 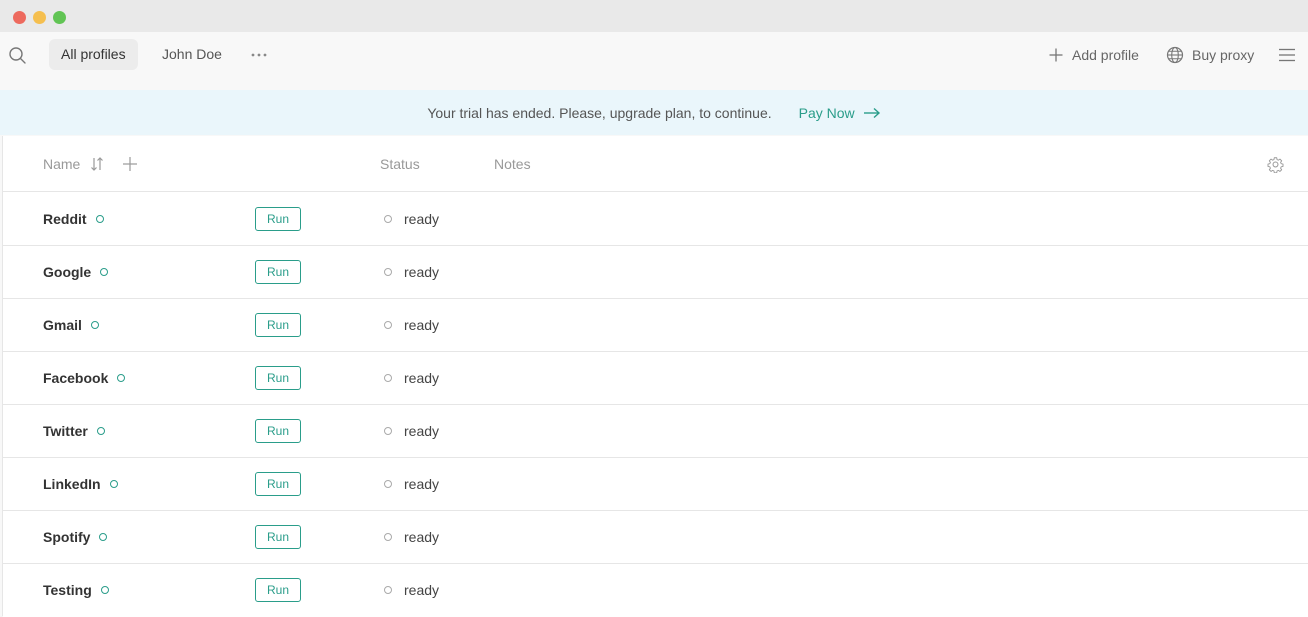 I want to click on profile-name-cell: Testing, so click(x=76, y=590).